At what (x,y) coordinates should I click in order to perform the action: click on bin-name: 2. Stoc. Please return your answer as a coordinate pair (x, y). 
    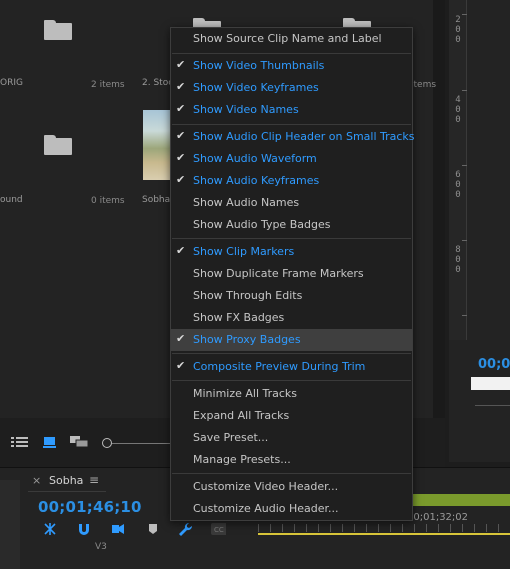
    Looking at the image, I should click on (158, 83).